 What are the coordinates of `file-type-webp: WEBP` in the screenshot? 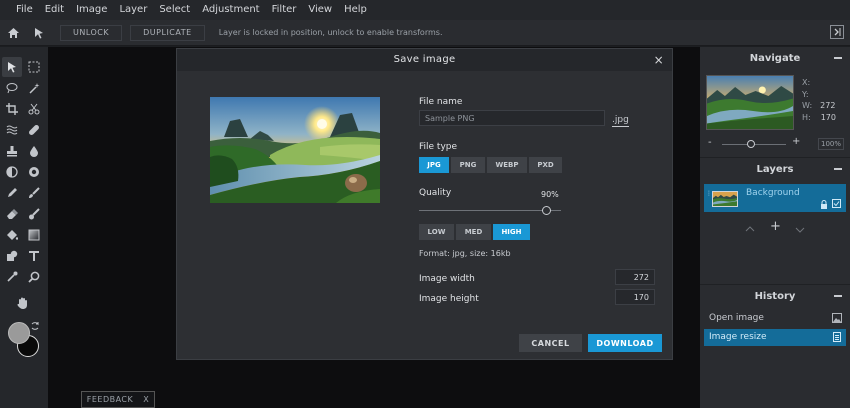 It's located at (507, 165).